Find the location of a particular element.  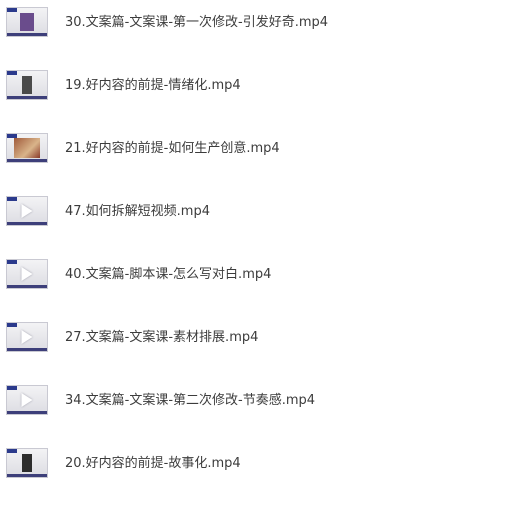

file-name: 30.文案篇-文案课-第一次修改-引发好奇.mp4 is located at coordinates (196, 23).